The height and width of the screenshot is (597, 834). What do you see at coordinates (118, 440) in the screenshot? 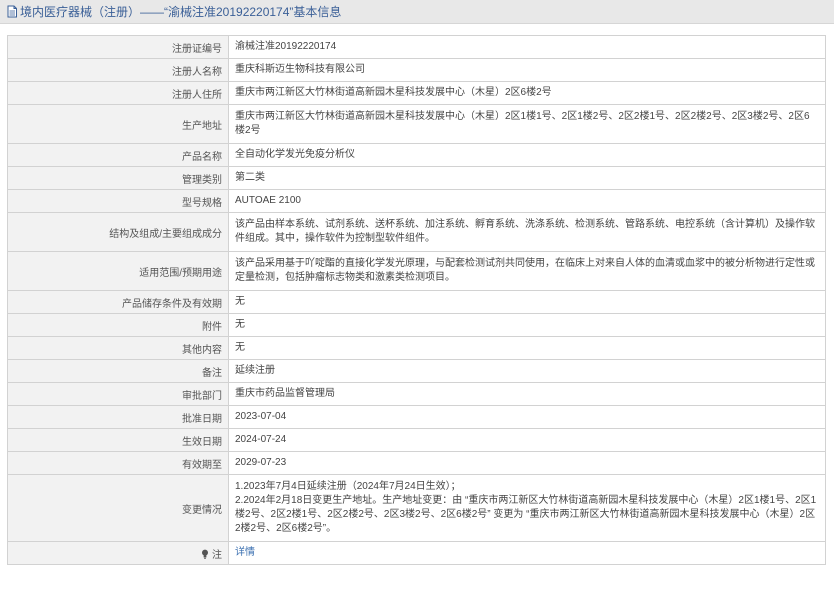
I see `field-label: 生效日期` at bounding box center [118, 440].